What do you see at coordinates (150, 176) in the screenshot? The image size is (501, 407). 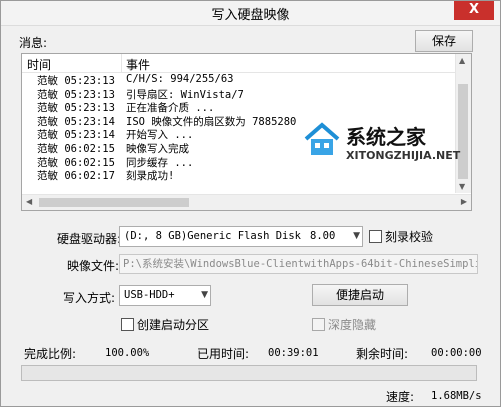 I see `log-event: 刻录成功!` at bounding box center [150, 176].